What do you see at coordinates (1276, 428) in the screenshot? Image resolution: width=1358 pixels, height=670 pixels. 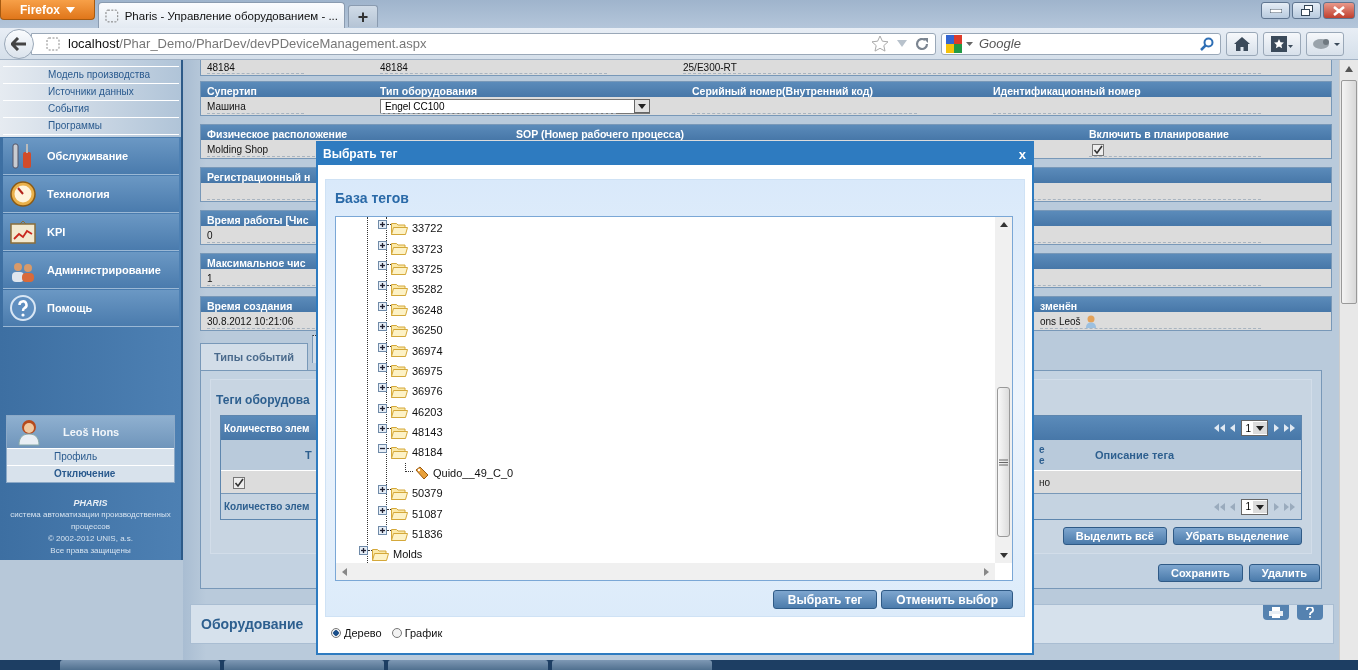 I see `next-page-icon` at bounding box center [1276, 428].